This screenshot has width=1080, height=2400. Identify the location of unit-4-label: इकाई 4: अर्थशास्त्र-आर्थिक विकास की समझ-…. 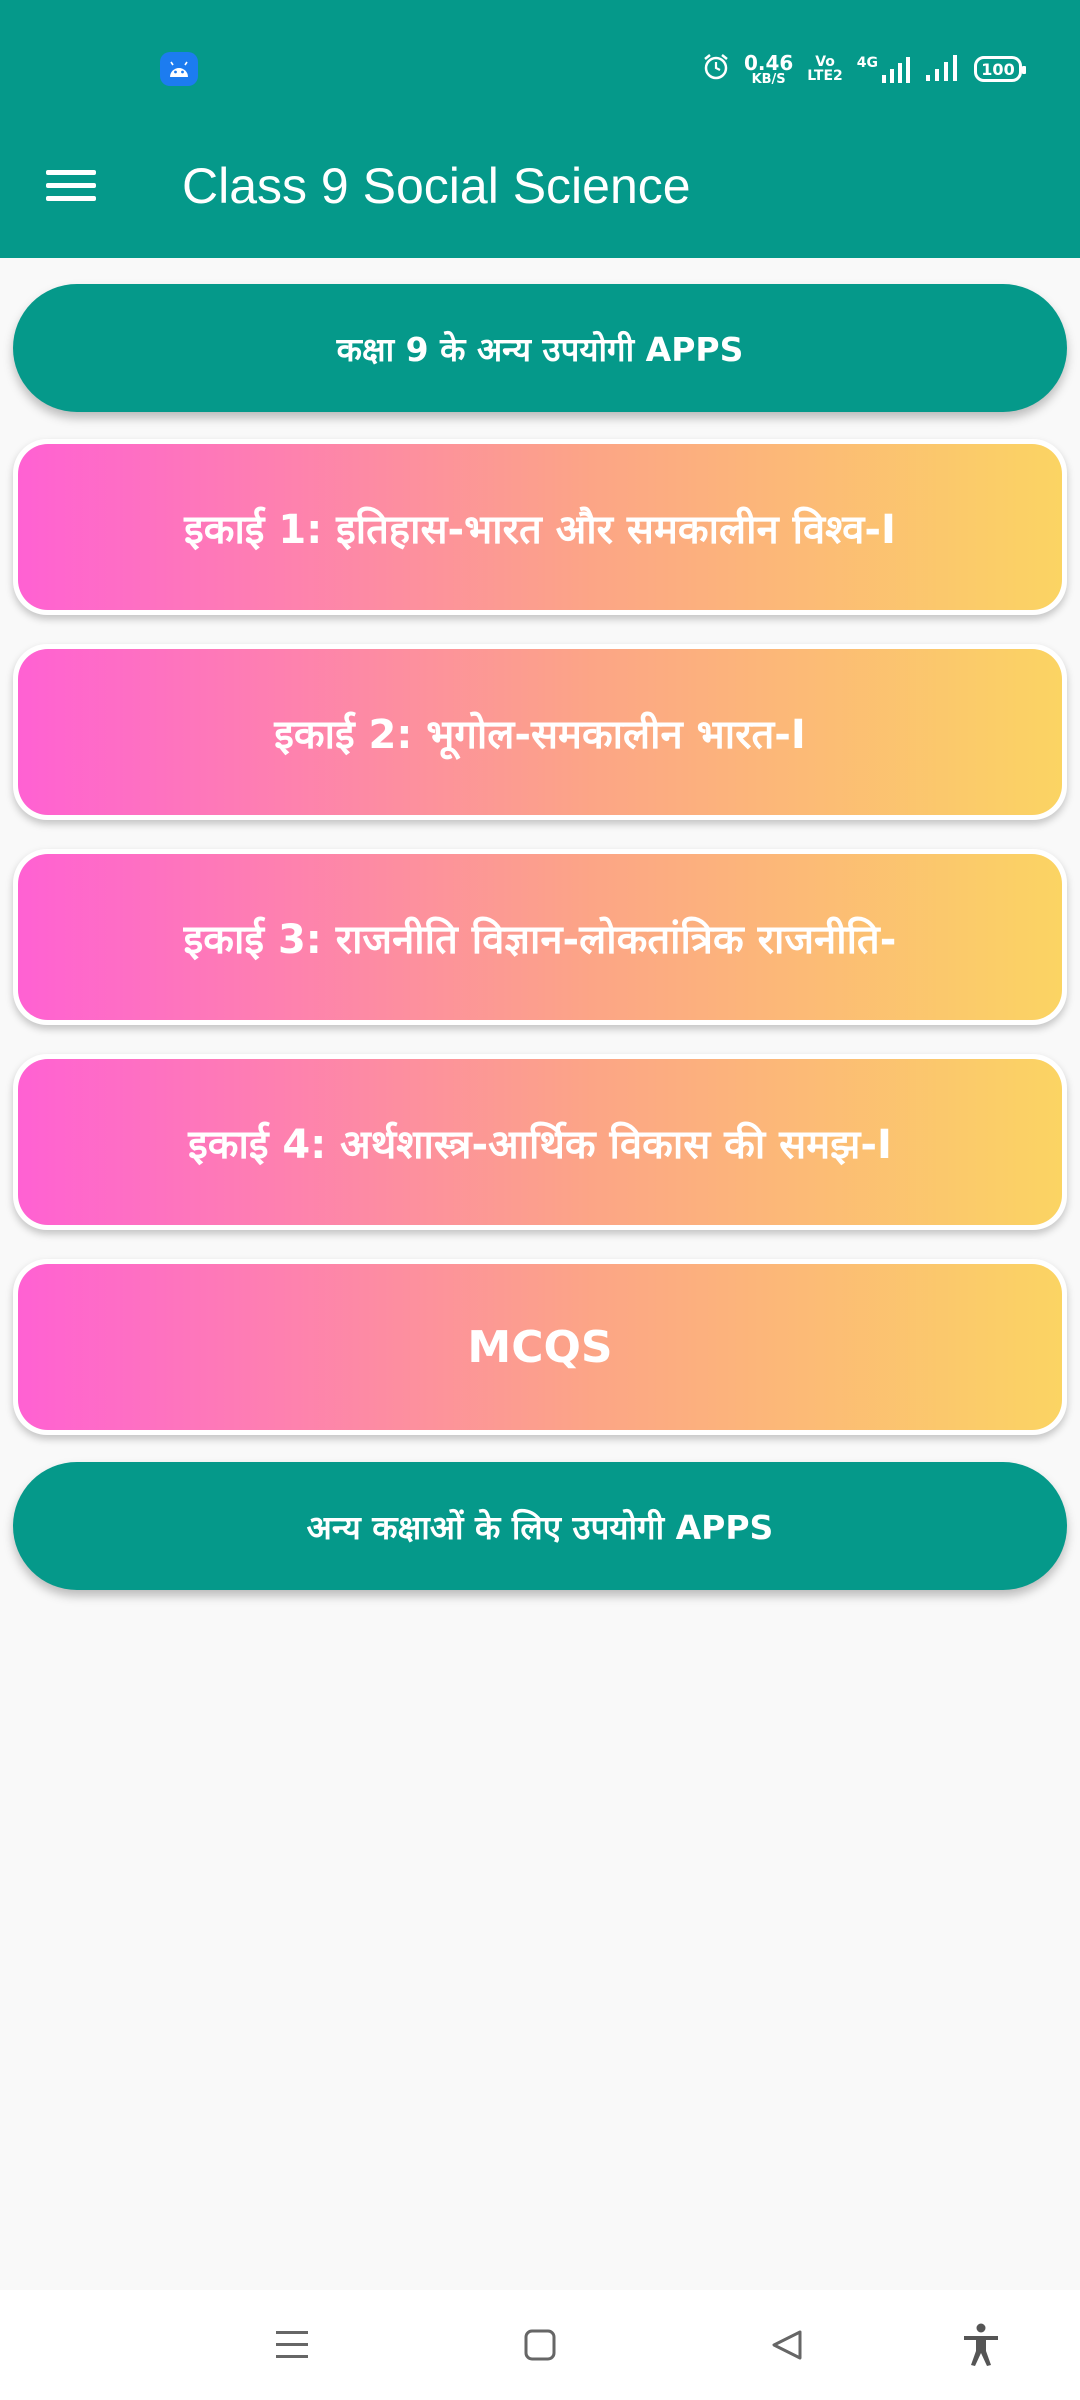
(540, 1144).